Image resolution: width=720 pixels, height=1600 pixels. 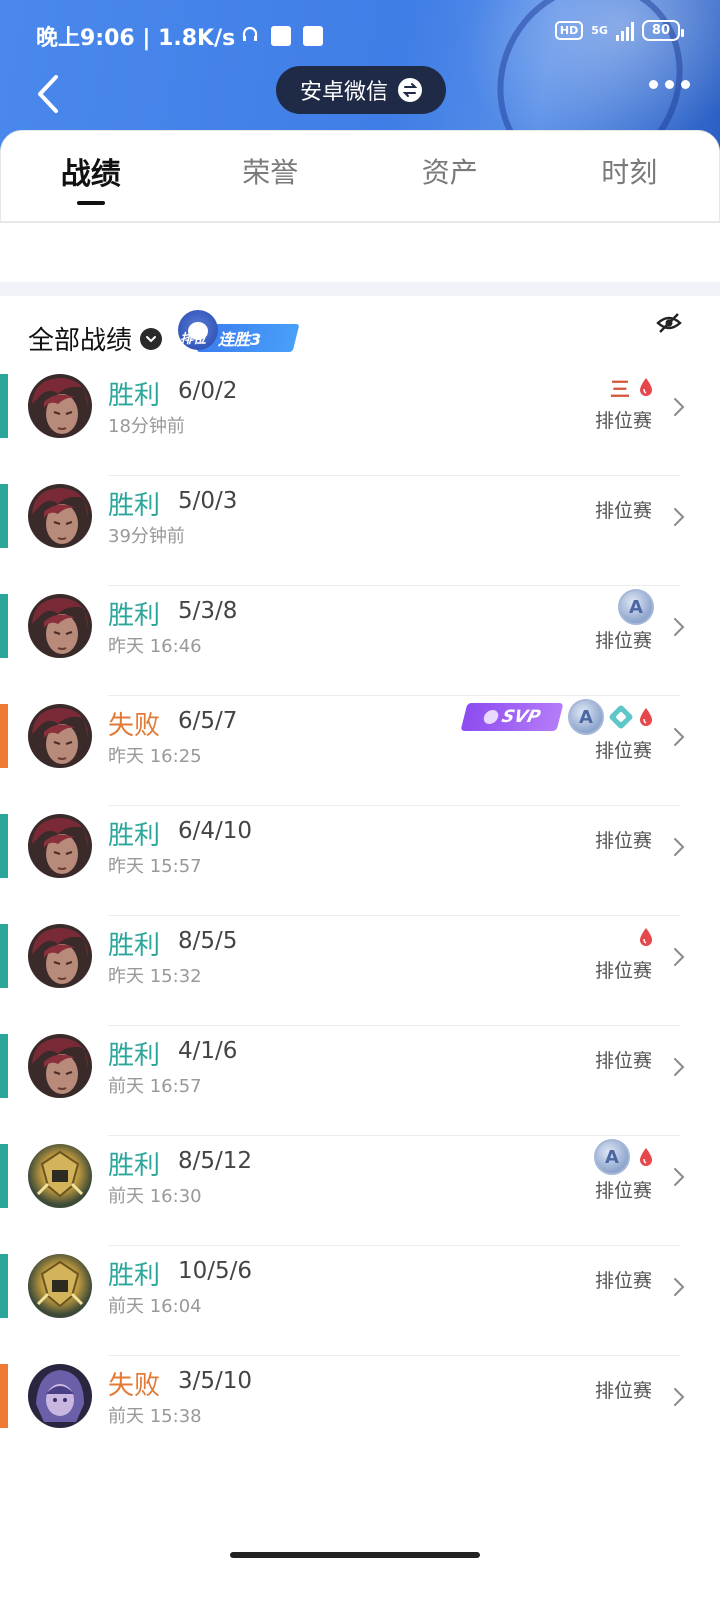 I want to click on match-row: 胜利 10/5/6 前天 16:04 排位赛, so click(x=360, y=1301).